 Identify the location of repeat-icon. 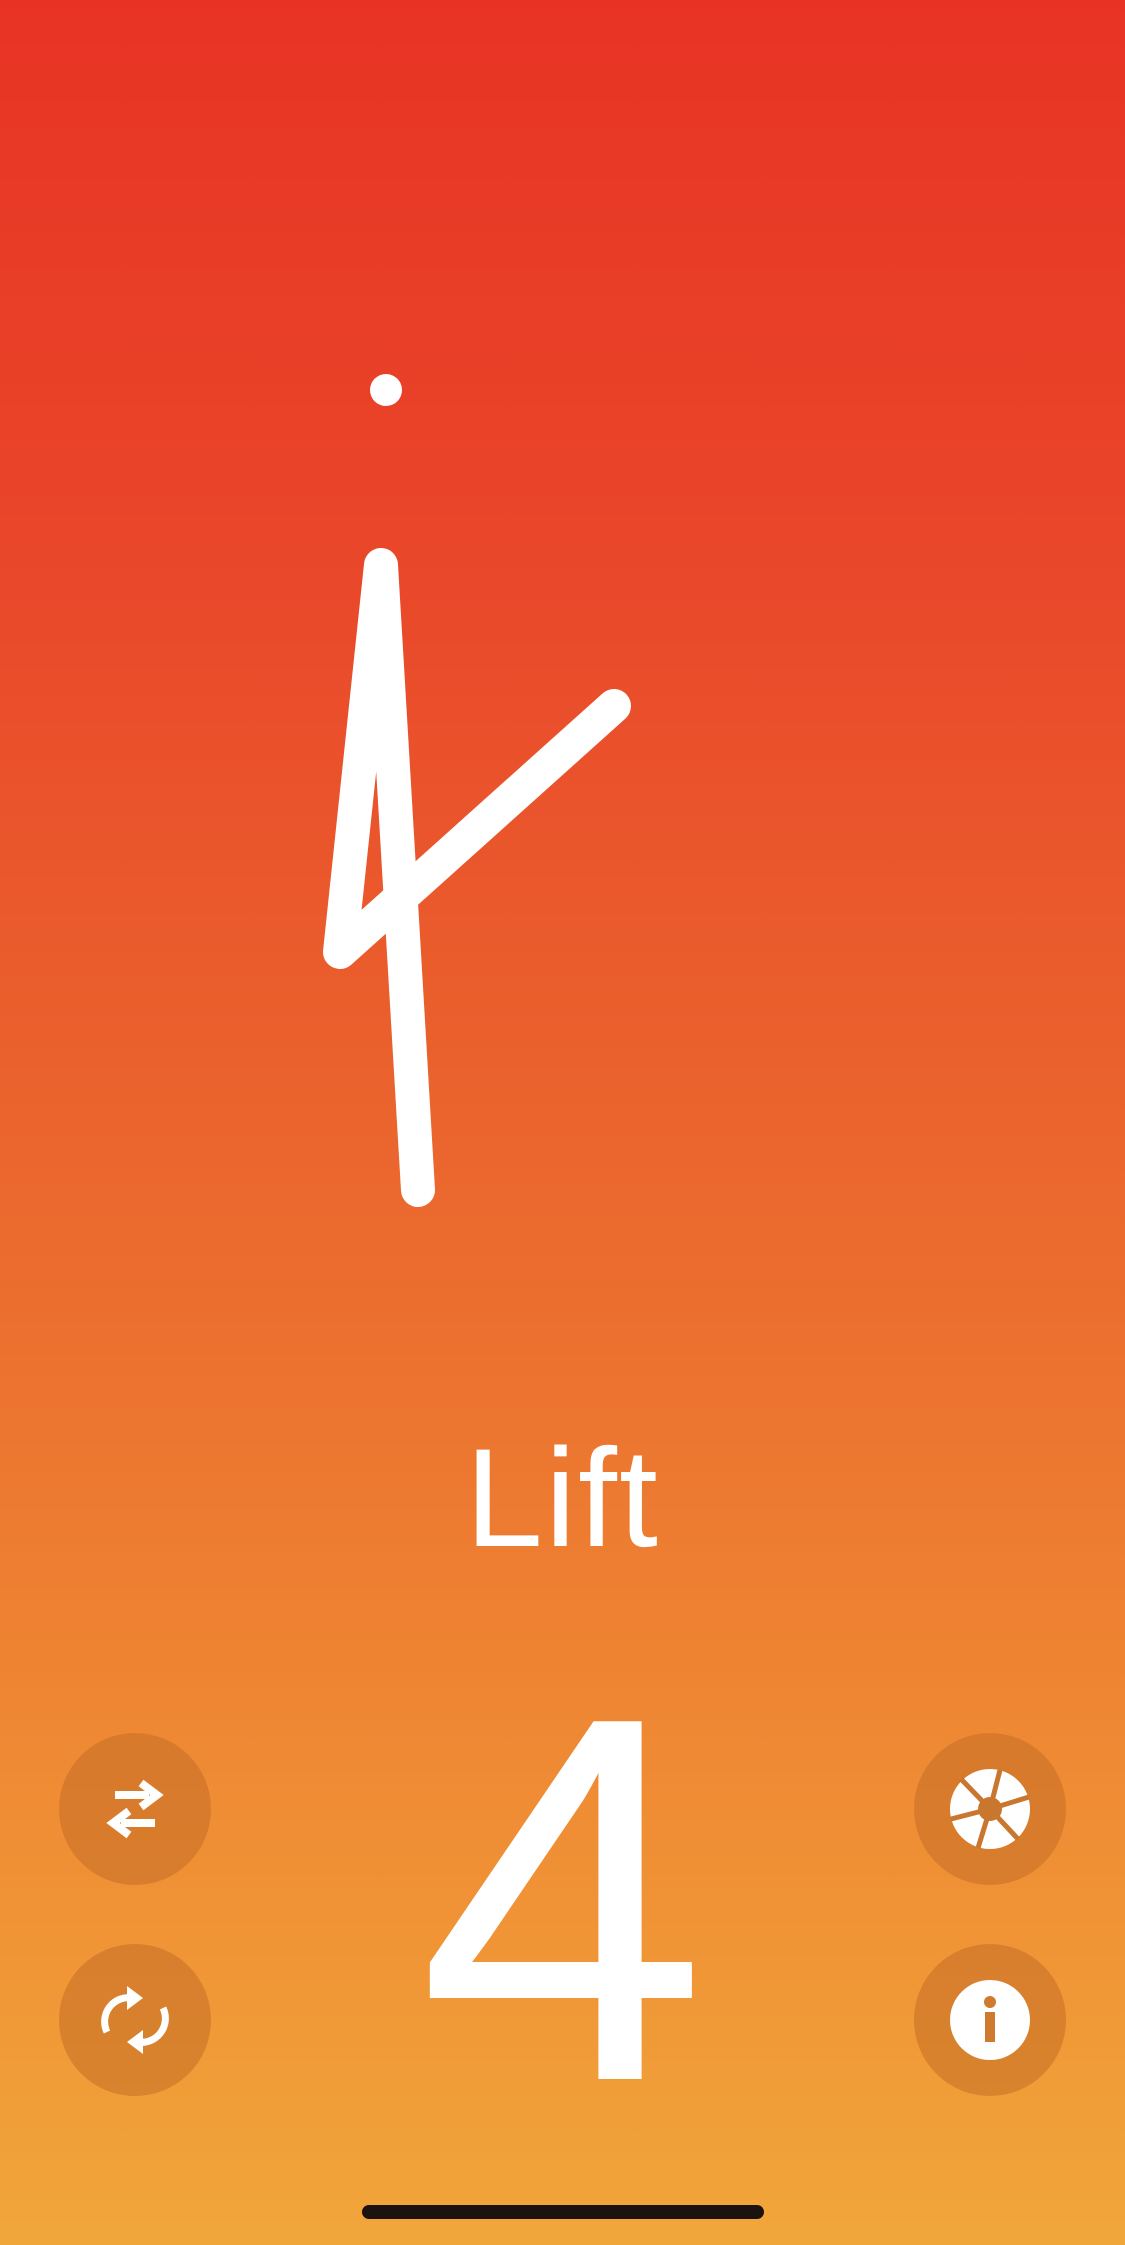
(135, 2020).